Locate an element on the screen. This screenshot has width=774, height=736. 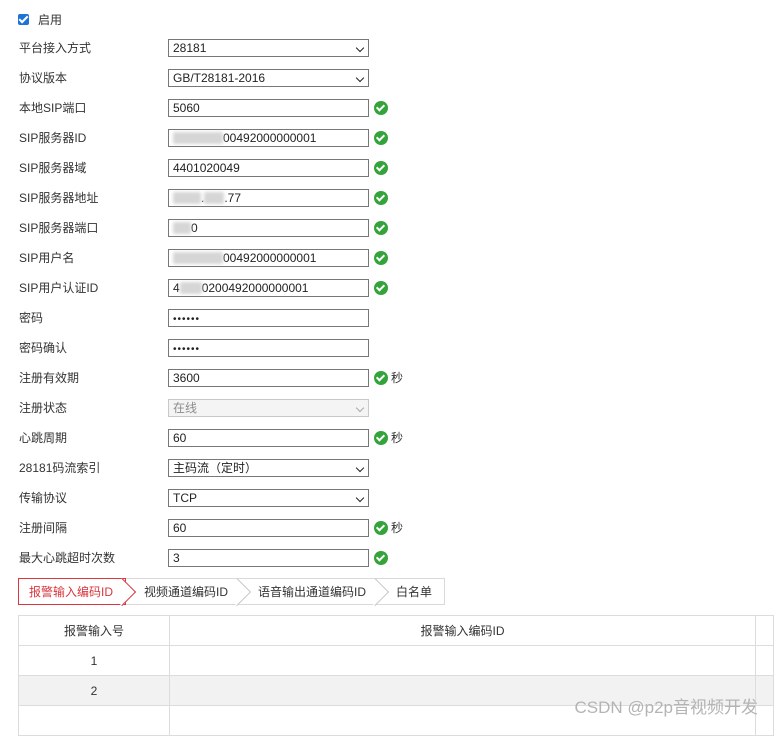
sip-auth-id-value: 0200492000000001 is located at coordinates (255, 288).